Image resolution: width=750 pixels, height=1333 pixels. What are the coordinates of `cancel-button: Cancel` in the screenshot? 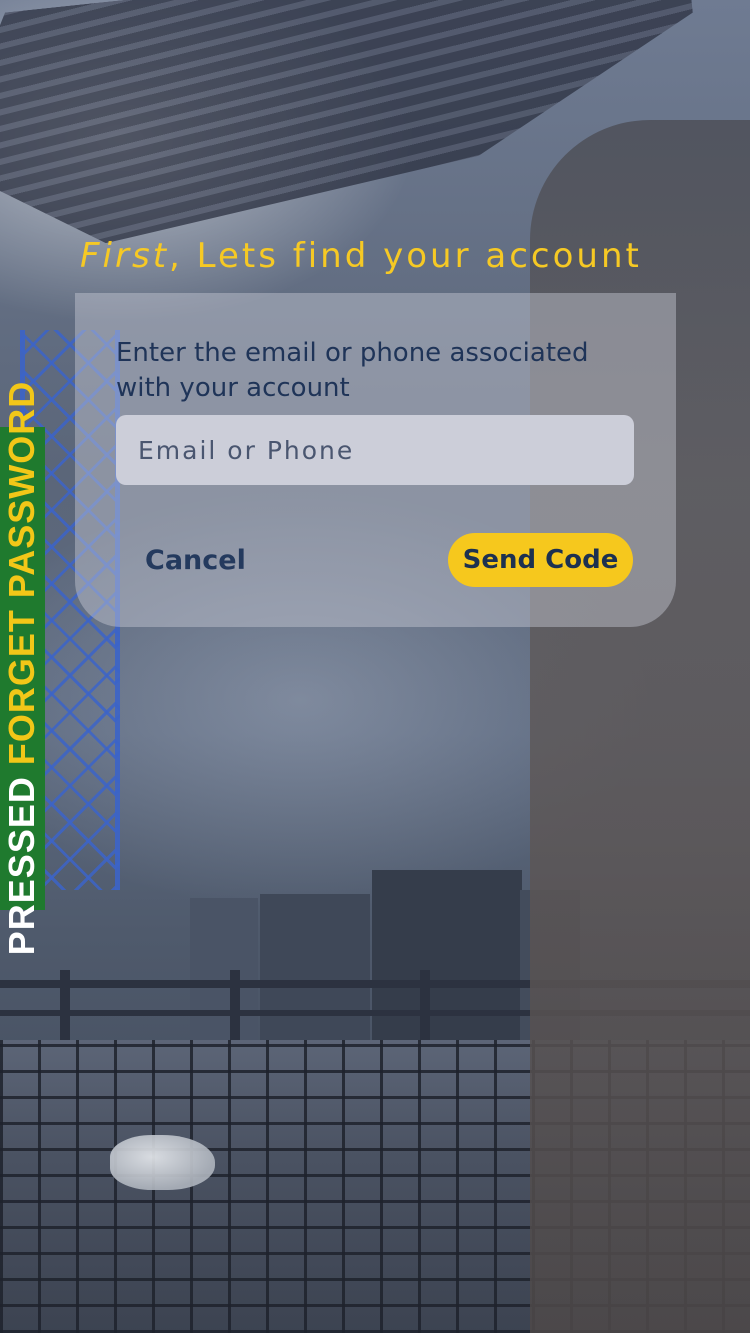 It's located at (195, 560).